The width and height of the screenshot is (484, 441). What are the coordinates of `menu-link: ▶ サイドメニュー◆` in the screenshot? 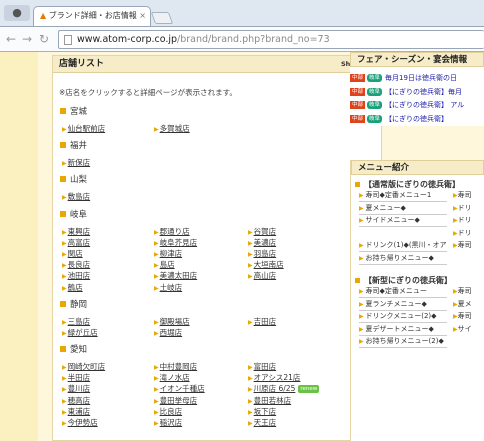 It's located at (403, 221).